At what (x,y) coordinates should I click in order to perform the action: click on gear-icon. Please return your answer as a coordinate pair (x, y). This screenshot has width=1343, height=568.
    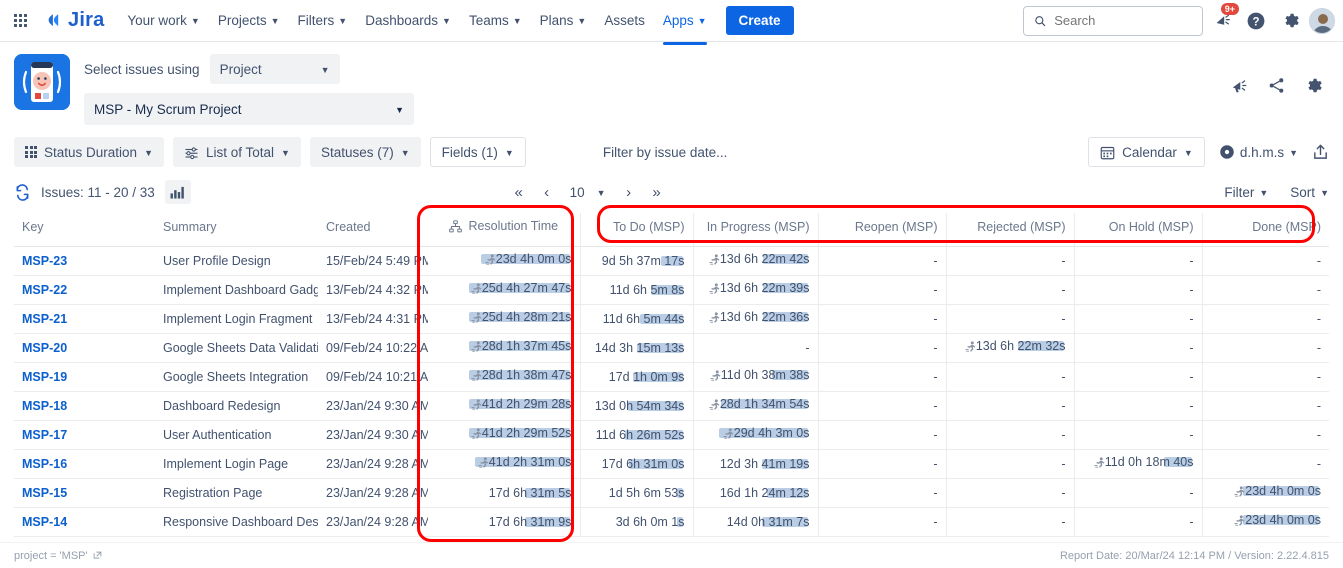
    Looking at the image, I should click on (1313, 85).